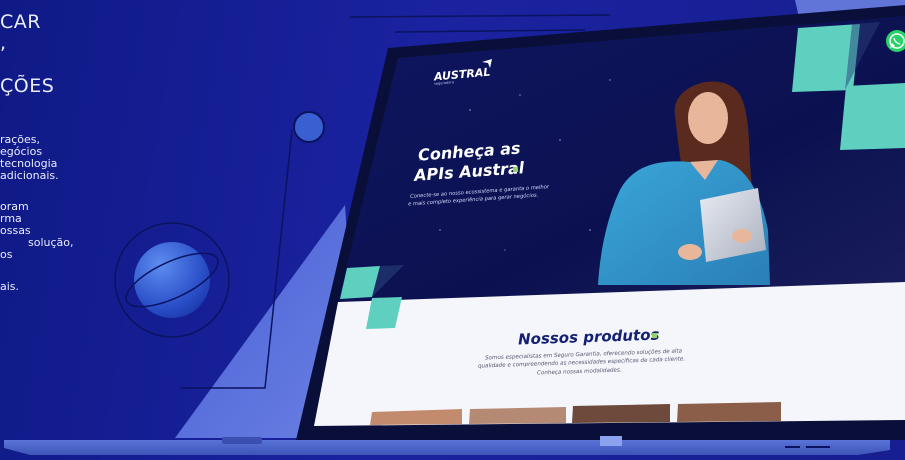  What do you see at coordinates (588, 337) in the screenshot?
I see `products-title: Nossos produtos` at bounding box center [588, 337].